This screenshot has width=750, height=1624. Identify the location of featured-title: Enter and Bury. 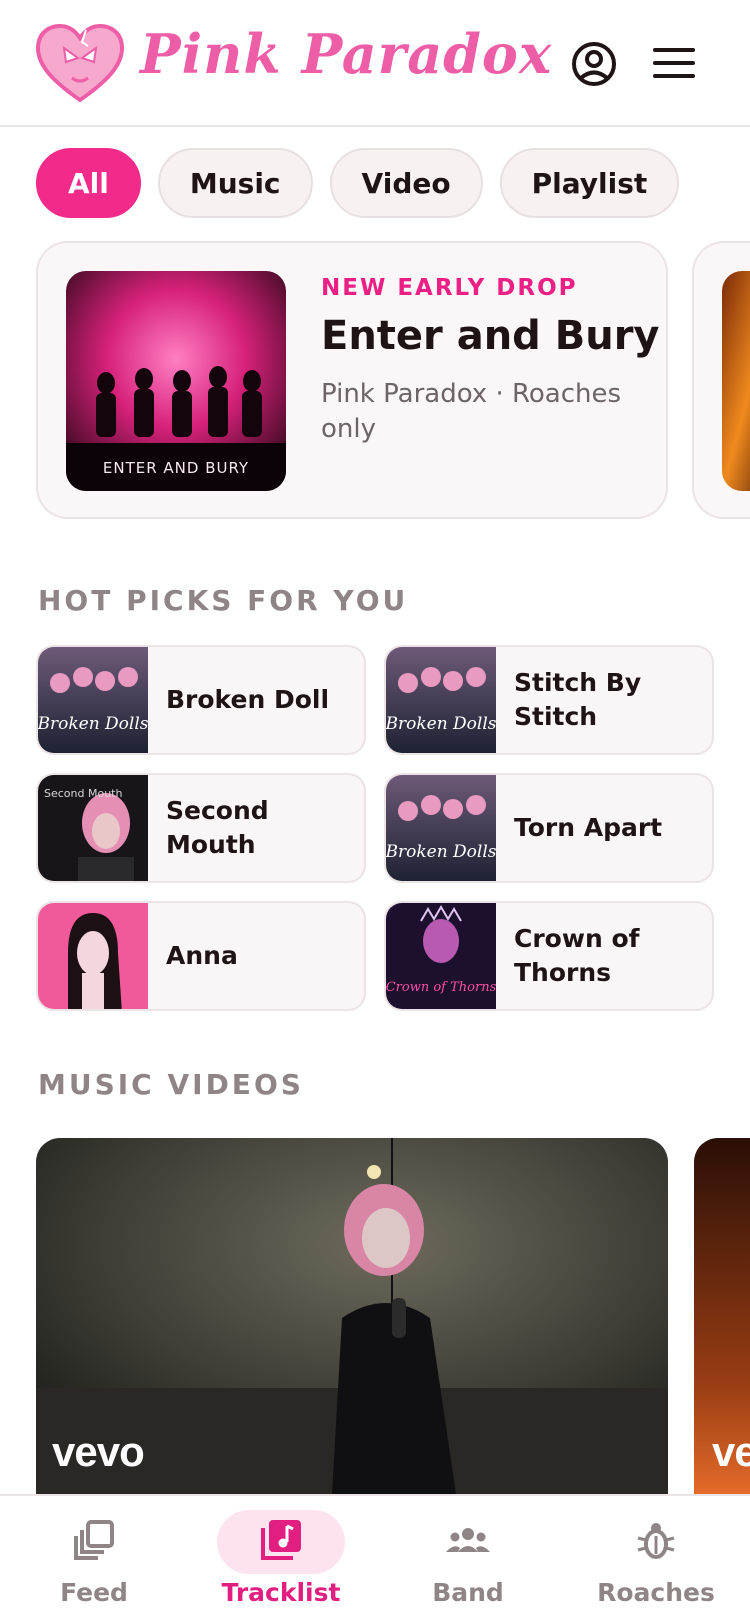
(490, 336).